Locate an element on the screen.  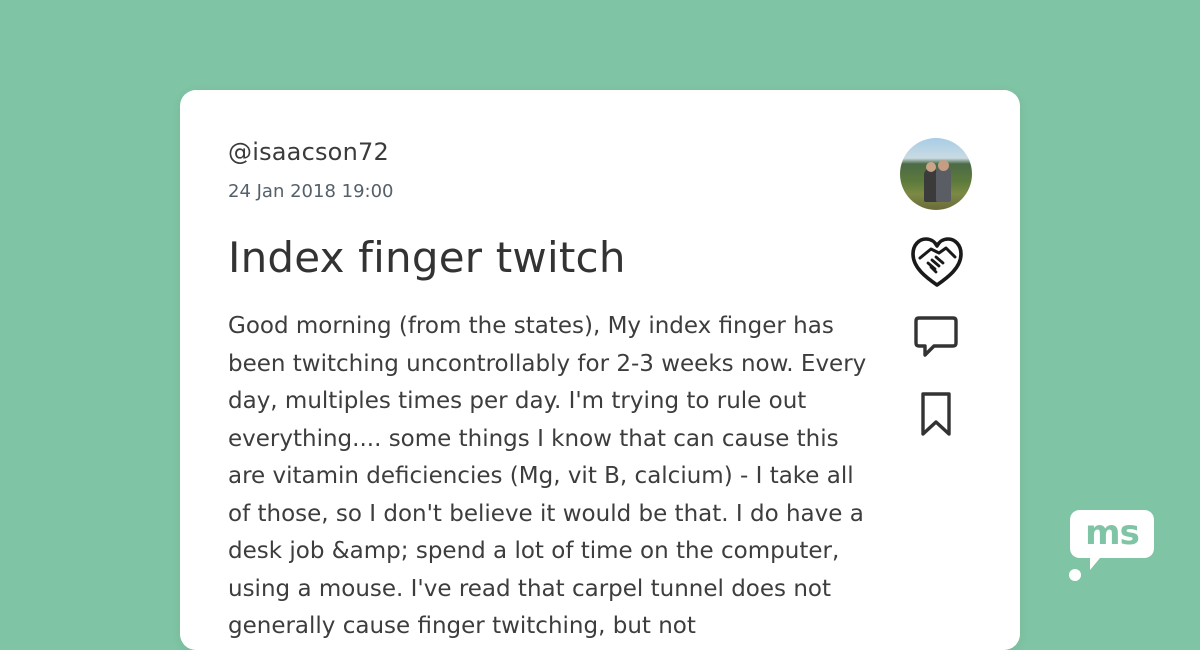
post-timestamp: 24 Jan 2018 19:00 is located at coordinates (311, 191).